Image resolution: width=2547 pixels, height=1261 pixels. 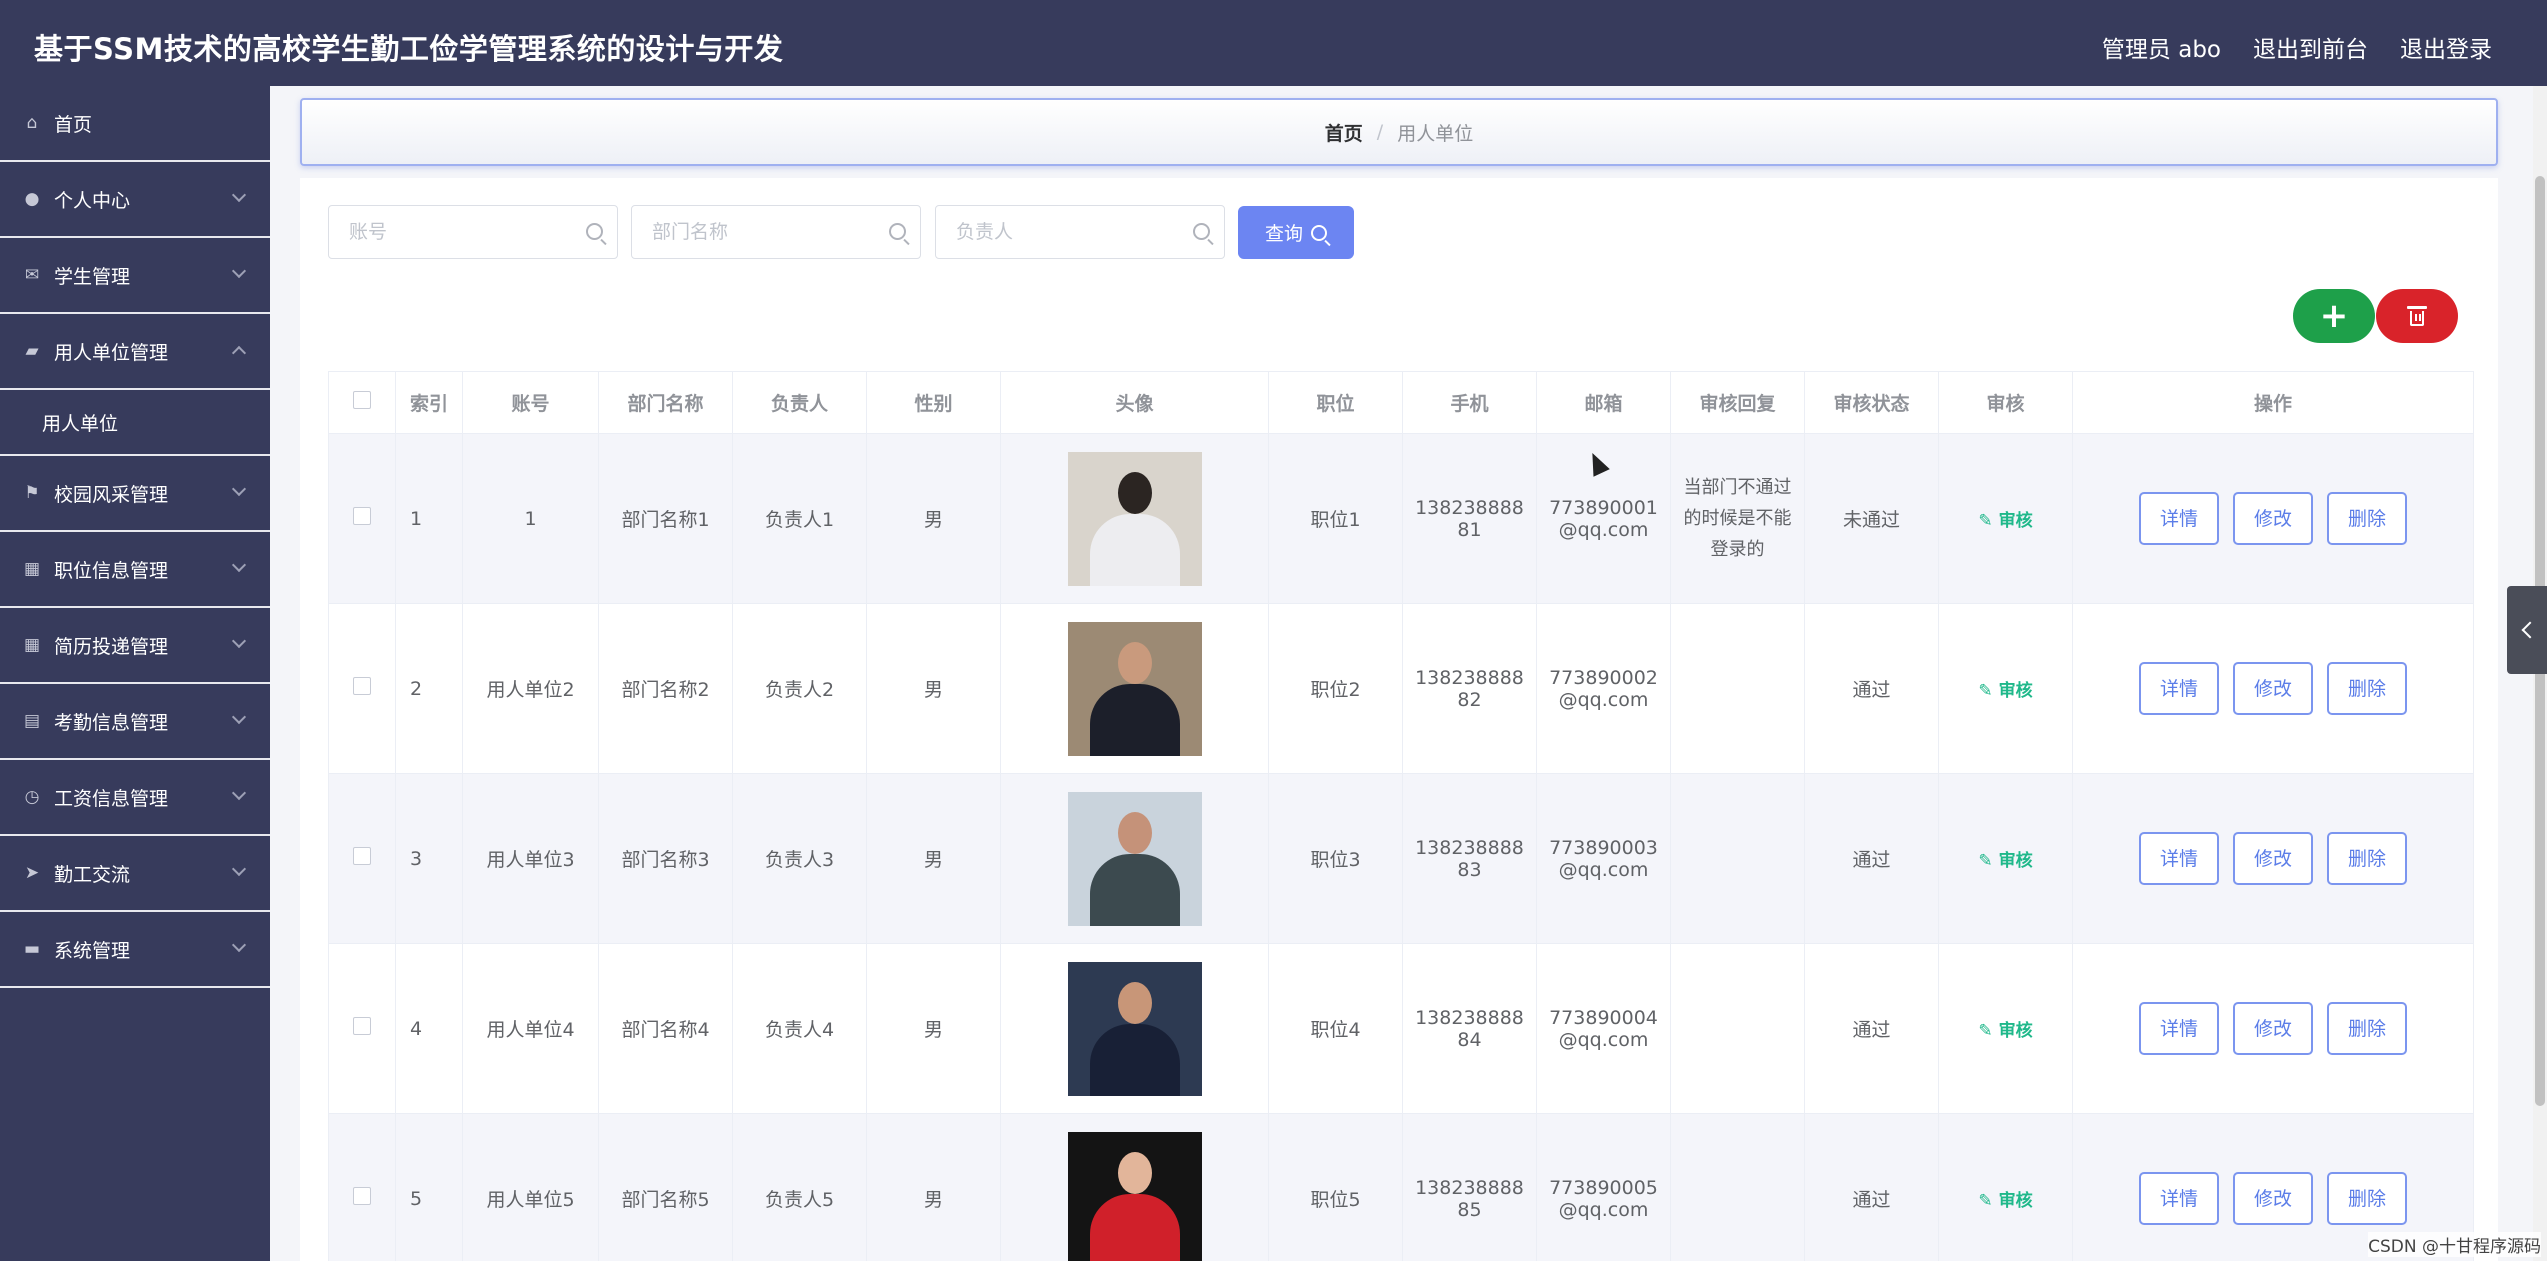 What do you see at coordinates (1399, 132) in the screenshot?
I see `breadcrumb: 首页 / 用人单位` at bounding box center [1399, 132].